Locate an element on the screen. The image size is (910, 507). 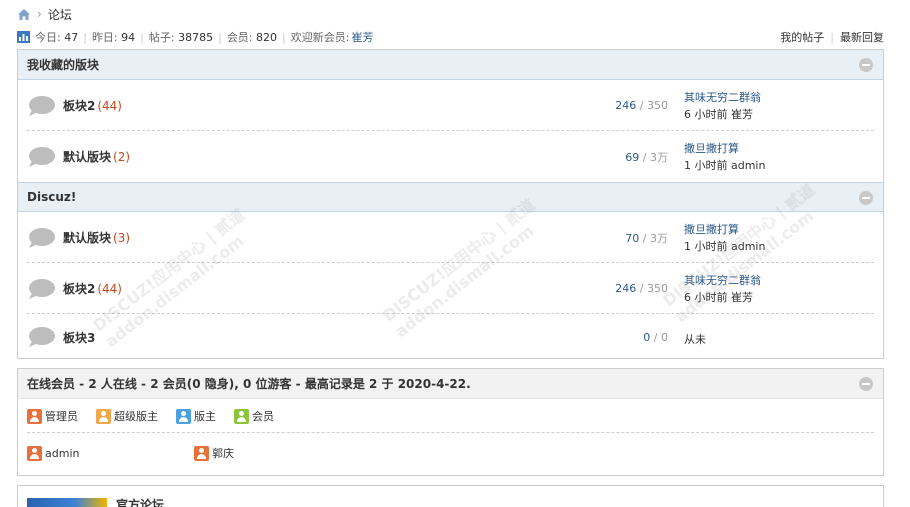
yesterday-label: 昨日: is located at coordinates (104, 37).